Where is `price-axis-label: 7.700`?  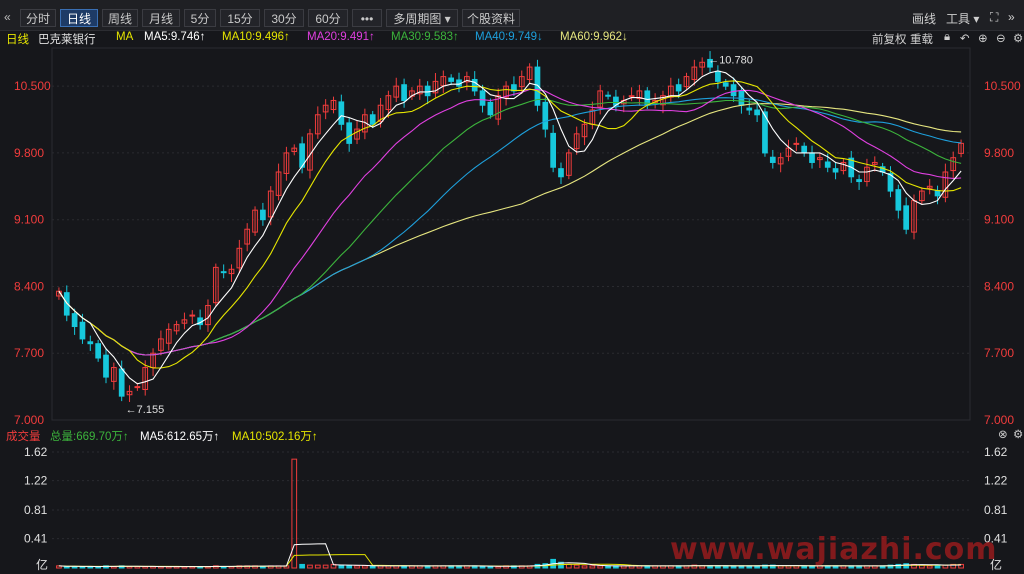 price-axis-label: 7.700 is located at coordinates (999, 353).